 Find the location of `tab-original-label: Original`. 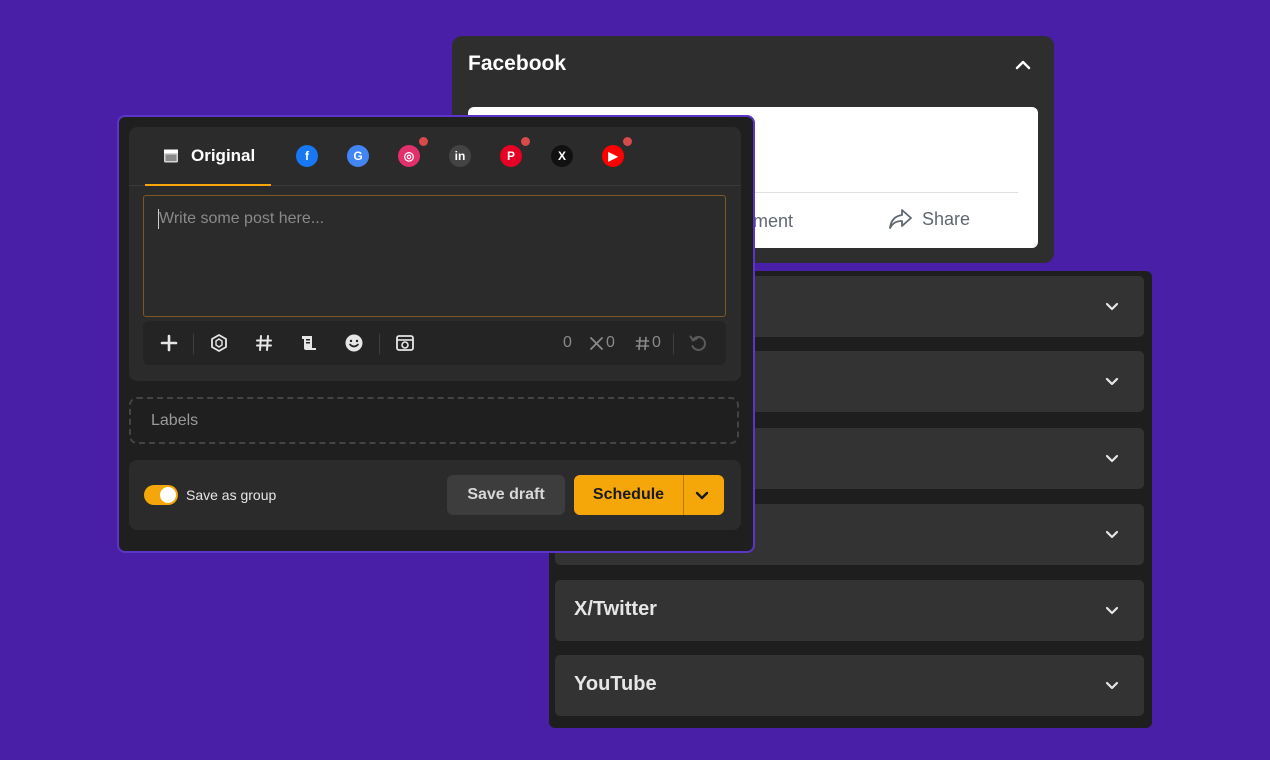

tab-original-label: Original is located at coordinates (223, 155).